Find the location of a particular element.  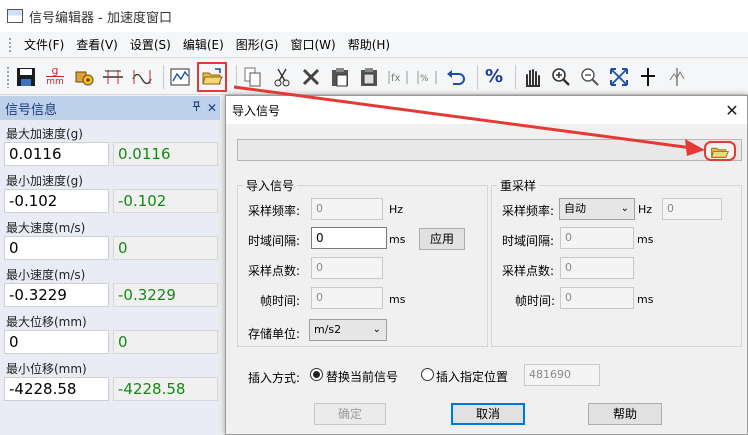

menu-window: 窗口(W) is located at coordinates (312, 45).